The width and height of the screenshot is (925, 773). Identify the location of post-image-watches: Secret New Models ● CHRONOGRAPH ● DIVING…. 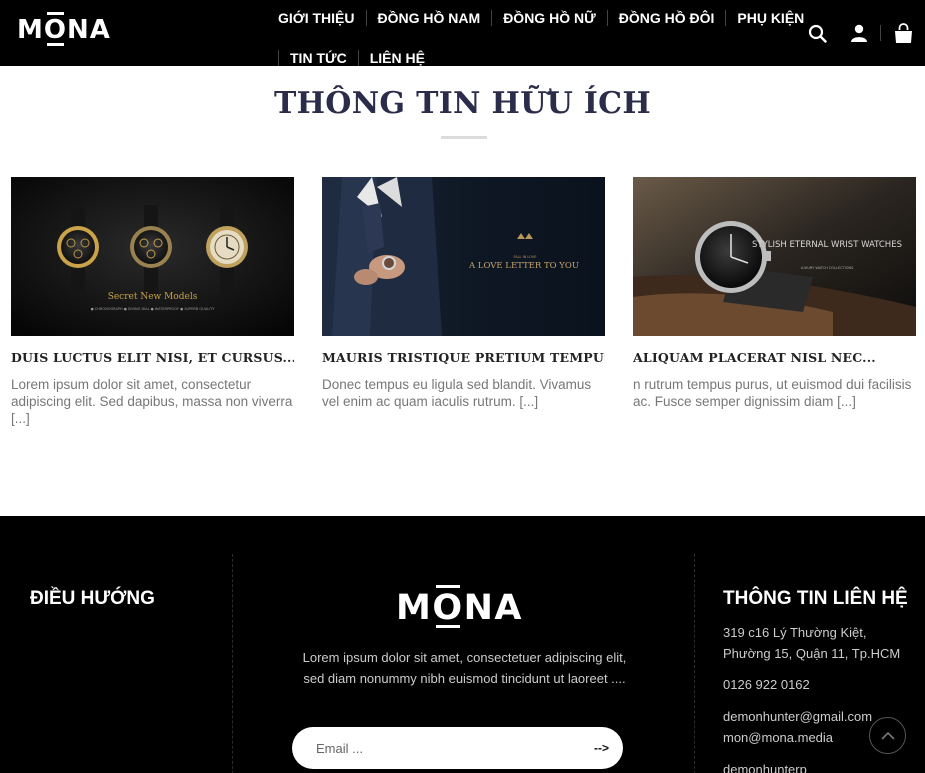
(152, 256).